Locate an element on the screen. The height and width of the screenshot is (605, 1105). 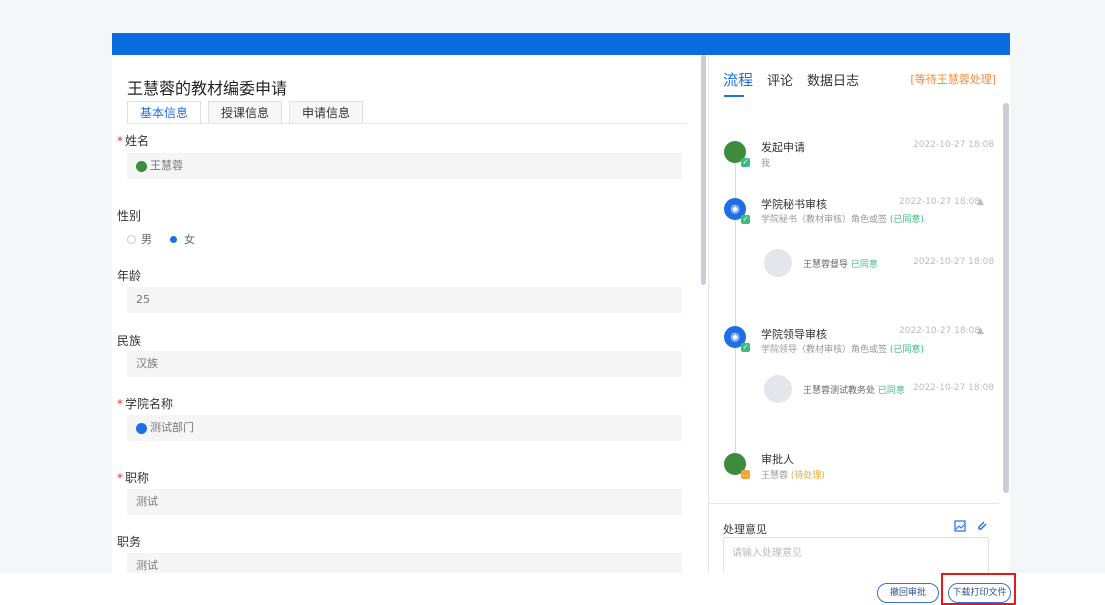
radio-female is located at coordinates (173, 239).